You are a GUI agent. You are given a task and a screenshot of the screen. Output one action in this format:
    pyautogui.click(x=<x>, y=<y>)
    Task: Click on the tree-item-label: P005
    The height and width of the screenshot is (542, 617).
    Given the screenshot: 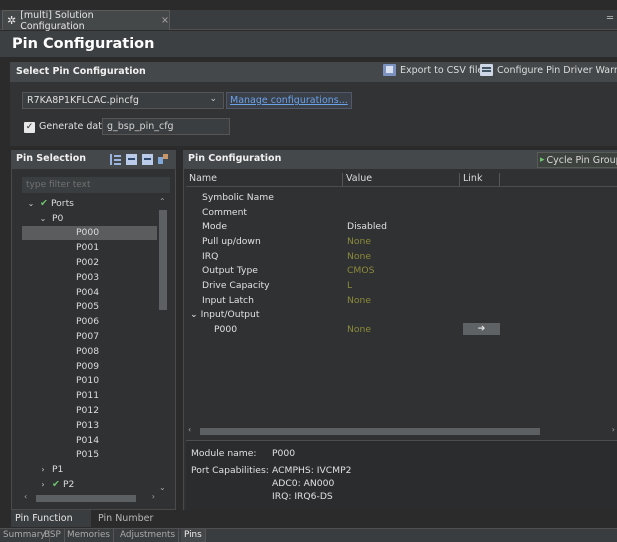 What is the action you would take?
    pyautogui.click(x=88, y=307)
    